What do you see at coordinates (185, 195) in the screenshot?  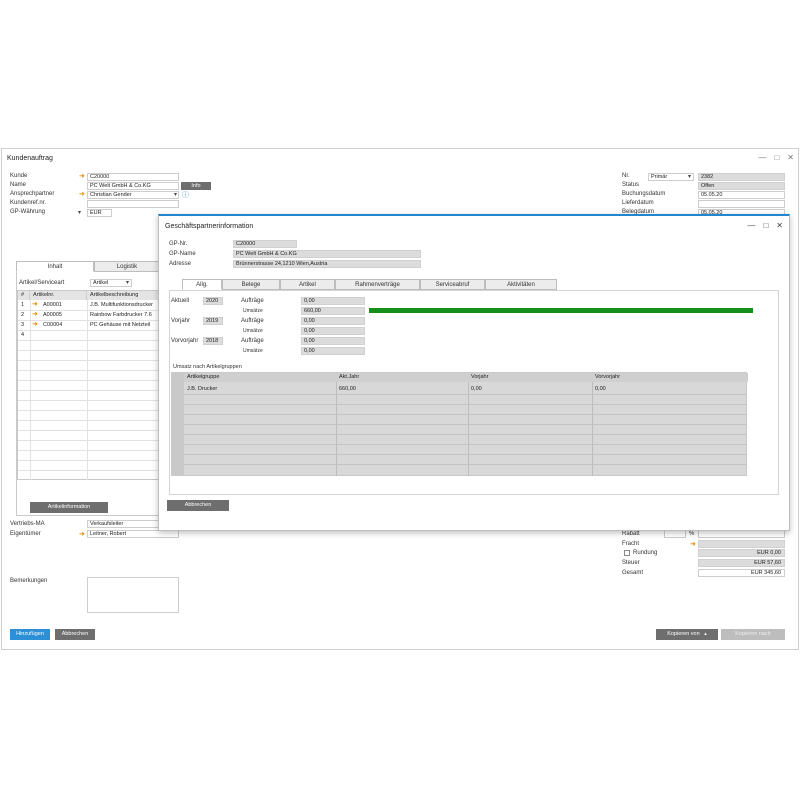 I see `help-icon: ⓘ` at bounding box center [185, 195].